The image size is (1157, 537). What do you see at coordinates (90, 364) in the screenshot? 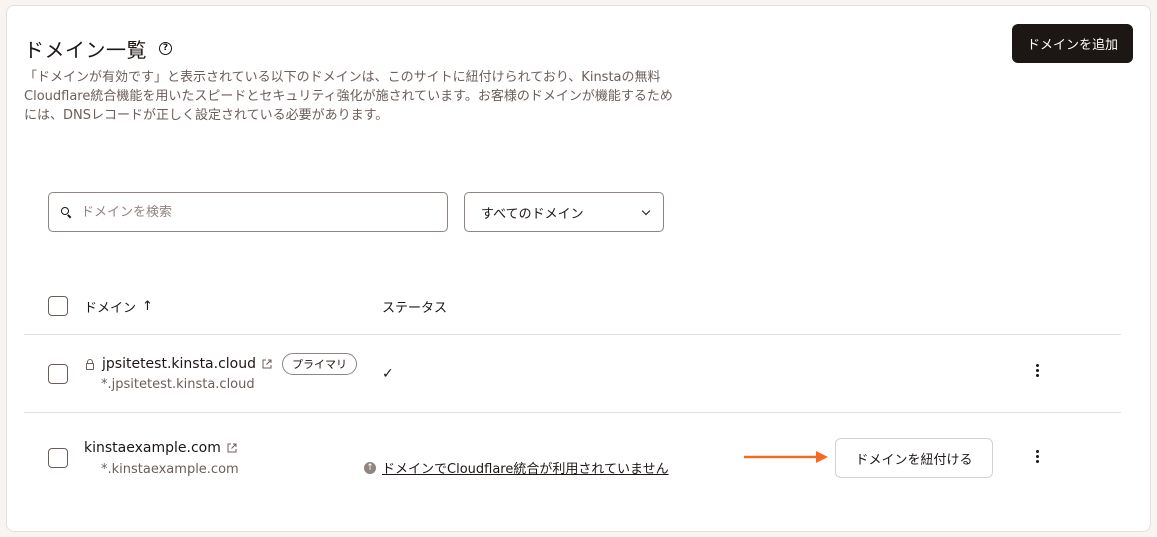
I see `lock-icon` at bounding box center [90, 364].